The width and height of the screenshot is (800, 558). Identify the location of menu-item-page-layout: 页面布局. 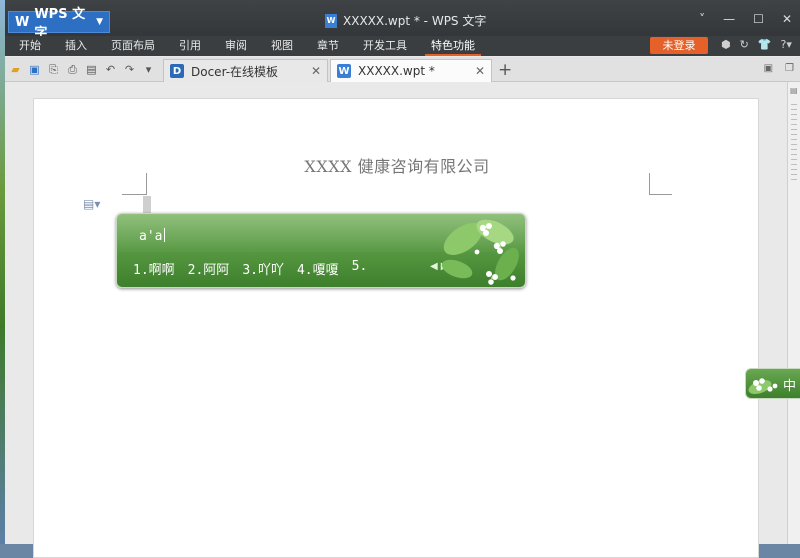
(133, 46).